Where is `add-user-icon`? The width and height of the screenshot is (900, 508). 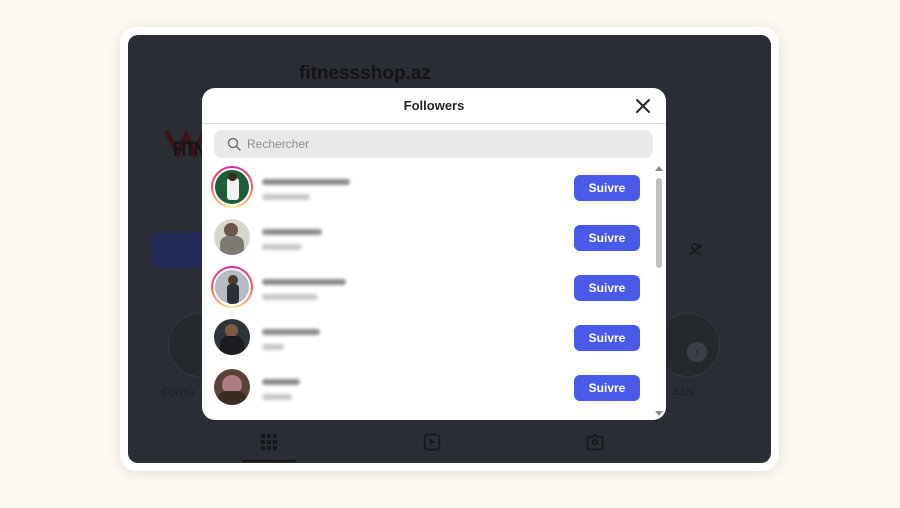
add-user-icon is located at coordinates (696, 249).